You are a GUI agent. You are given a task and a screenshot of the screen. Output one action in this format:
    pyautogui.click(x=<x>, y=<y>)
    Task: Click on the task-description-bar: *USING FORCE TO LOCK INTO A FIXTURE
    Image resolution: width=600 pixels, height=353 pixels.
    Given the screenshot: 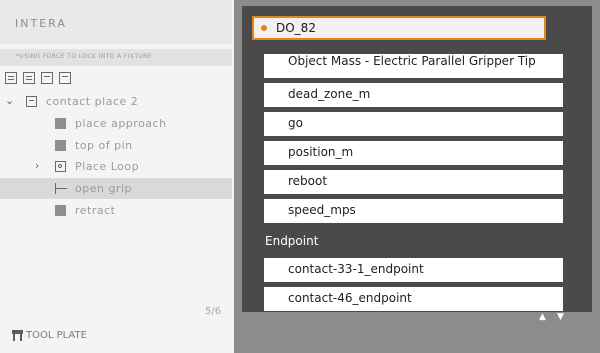 What is the action you would take?
    pyautogui.click(x=116, y=57)
    